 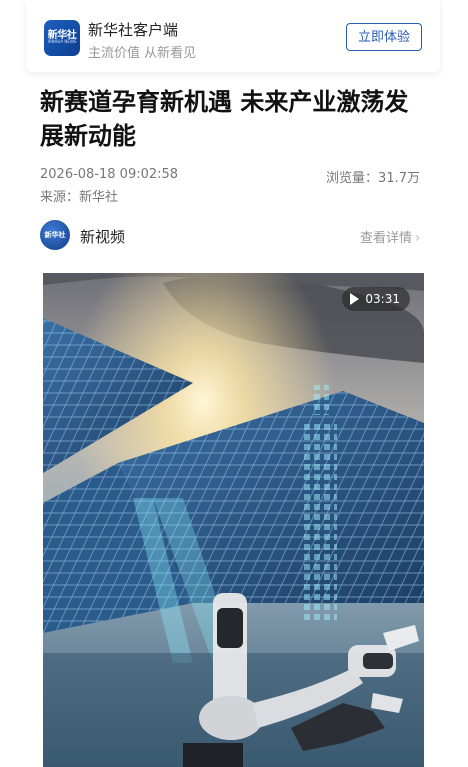 I want to click on ai-dot, so click(x=320, y=400).